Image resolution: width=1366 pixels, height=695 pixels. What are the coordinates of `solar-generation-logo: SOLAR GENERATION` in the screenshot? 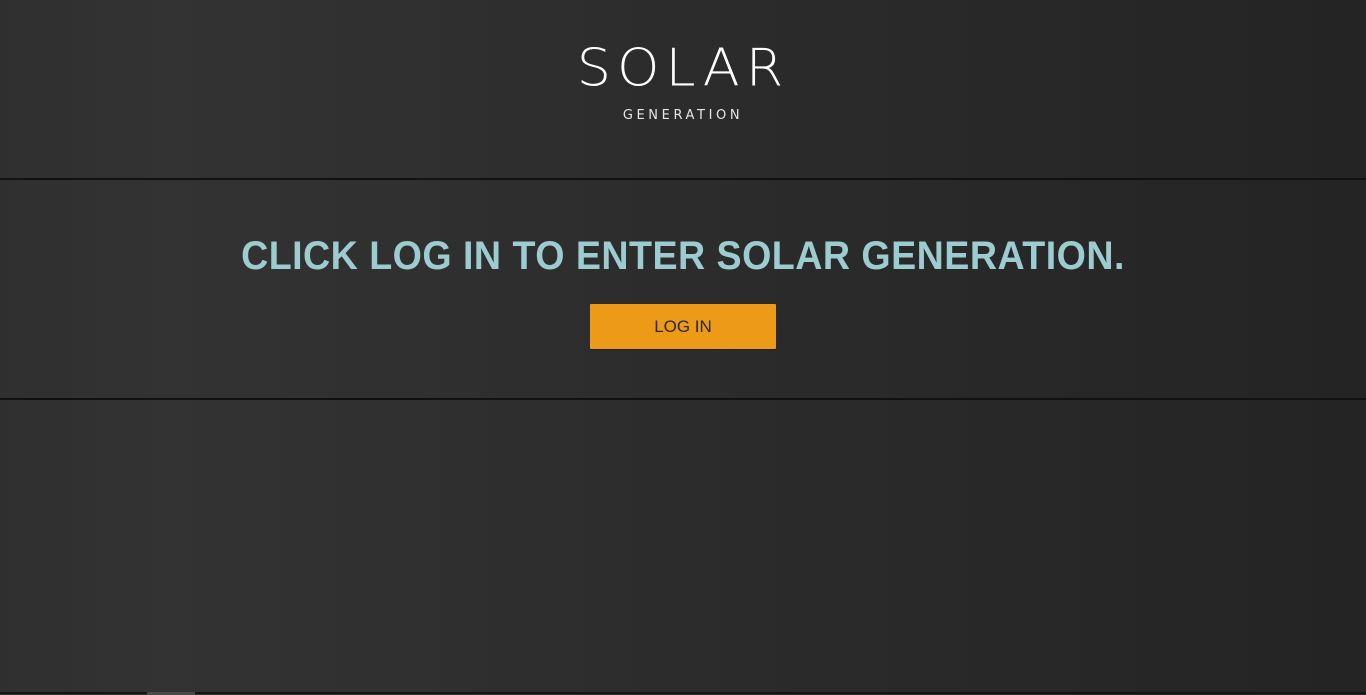 It's located at (683, 80).